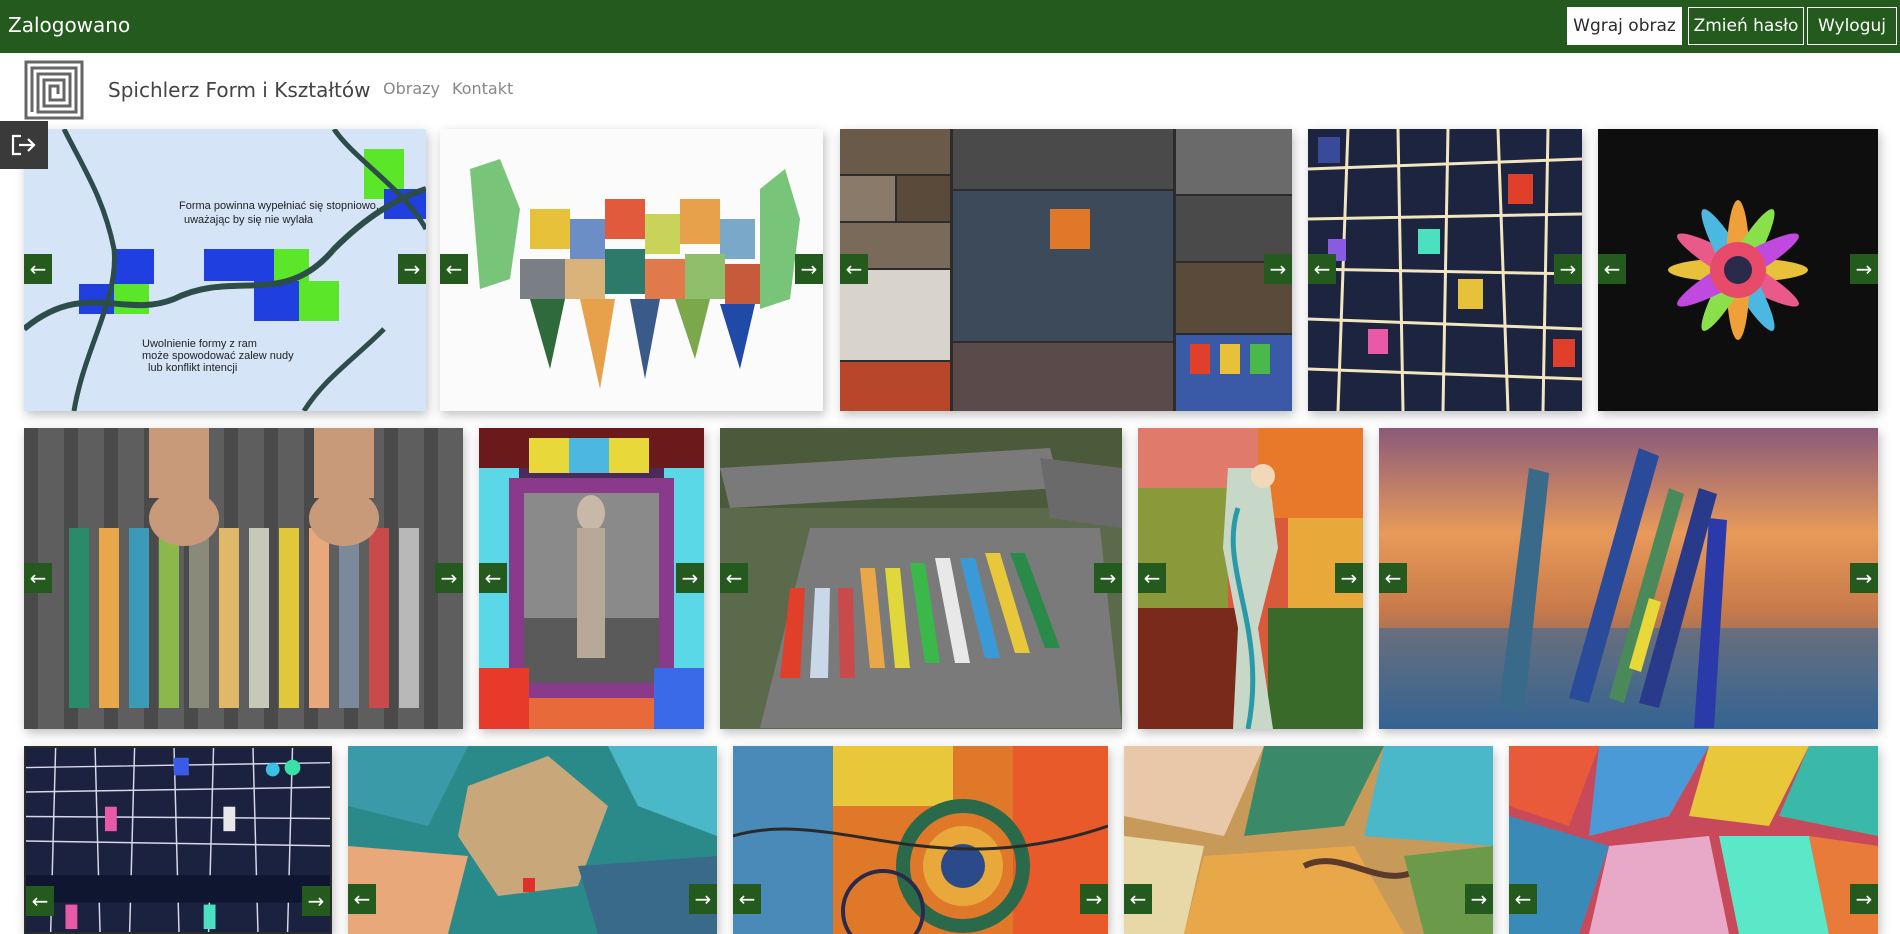 The height and width of the screenshot is (934, 1900). What do you see at coordinates (1624, 26) in the screenshot?
I see `upload-image-button: Wgraj obraz` at bounding box center [1624, 26].